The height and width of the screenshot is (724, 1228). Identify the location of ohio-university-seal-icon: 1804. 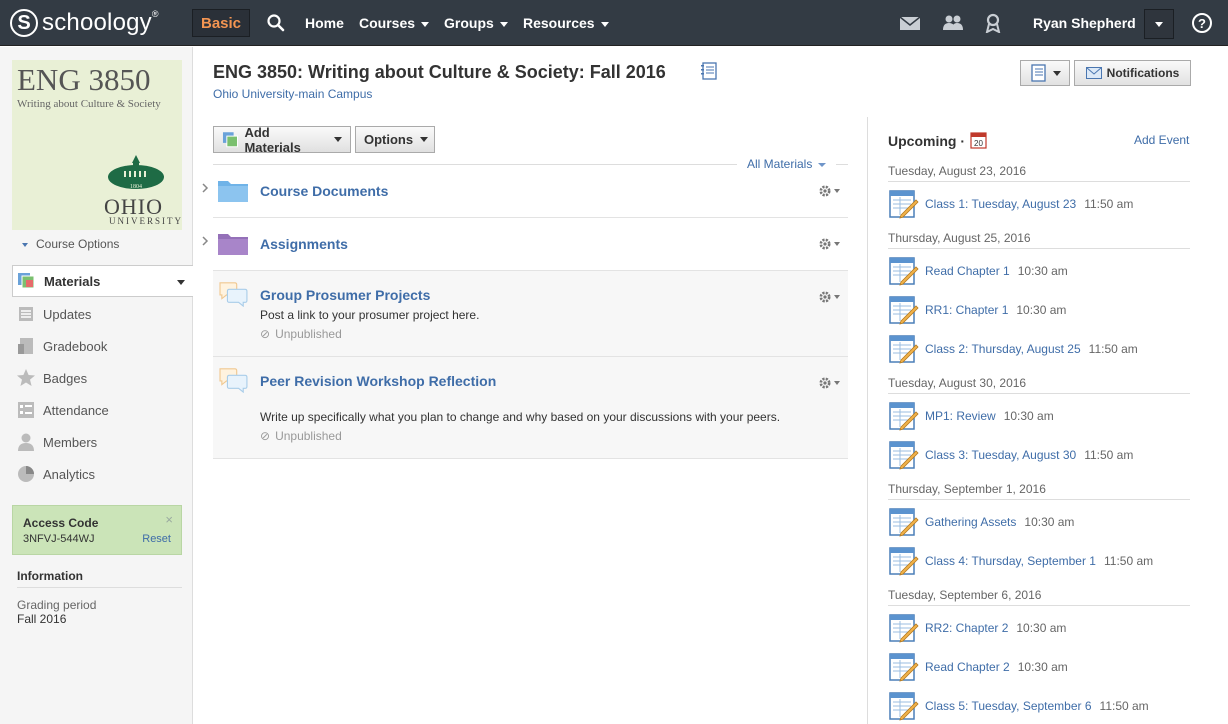
(136, 172).